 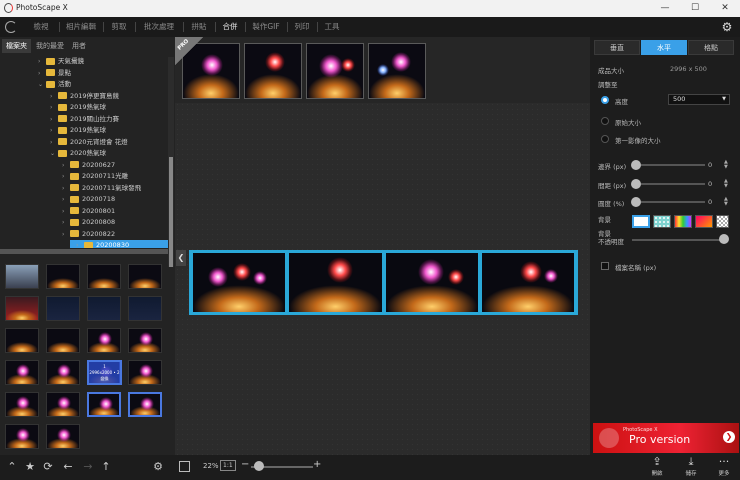 What do you see at coordinates (317, 464) in the screenshot?
I see `zoom-in-button: +` at bounding box center [317, 464].